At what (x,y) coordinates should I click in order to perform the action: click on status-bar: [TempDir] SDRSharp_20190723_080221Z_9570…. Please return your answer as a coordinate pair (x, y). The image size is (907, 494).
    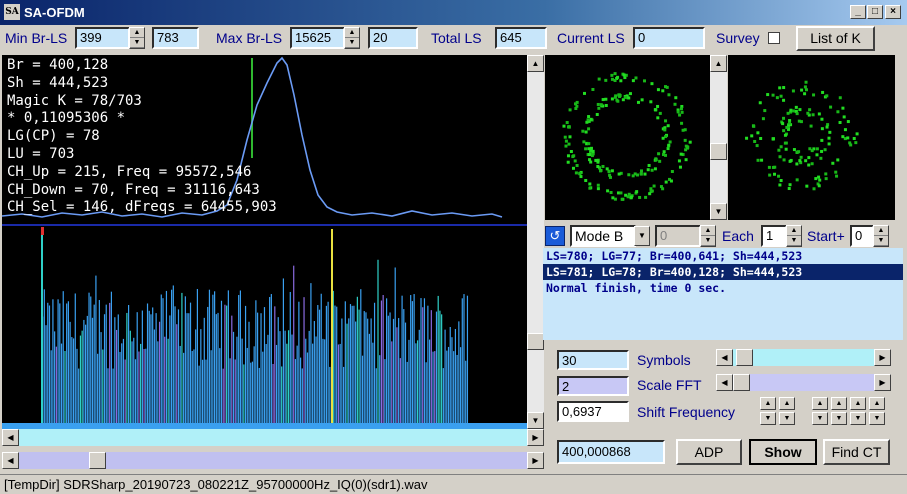
    Looking at the image, I should click on (453, 484).